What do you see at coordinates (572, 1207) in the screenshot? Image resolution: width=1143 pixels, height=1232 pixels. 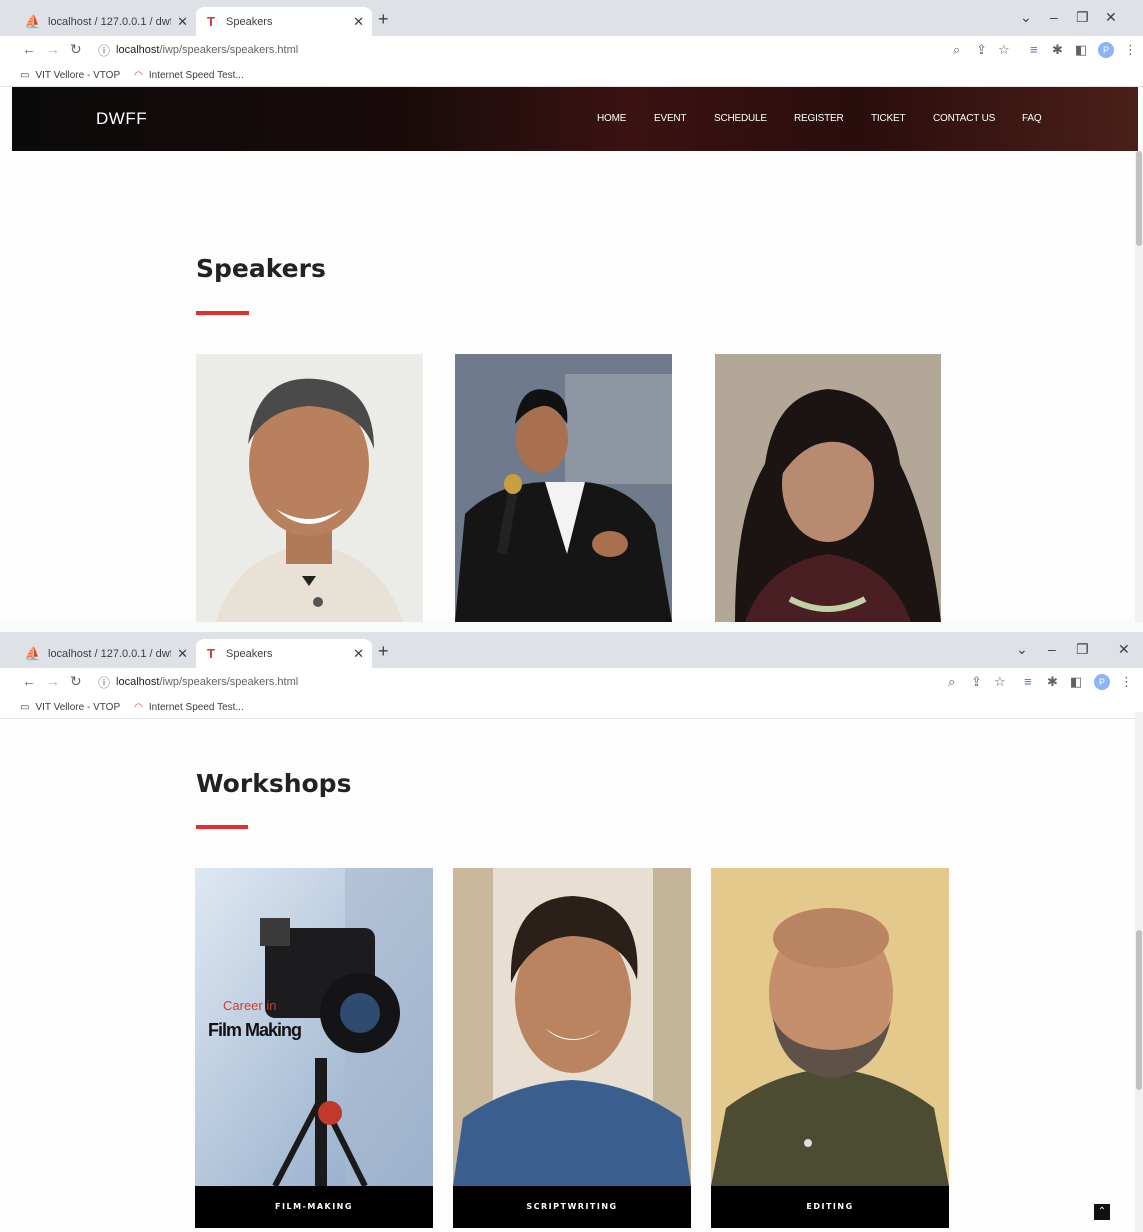 I see `workshop-scriptwriting-caption: SCRIPTWRITING` at bounding box center [572, 1207].